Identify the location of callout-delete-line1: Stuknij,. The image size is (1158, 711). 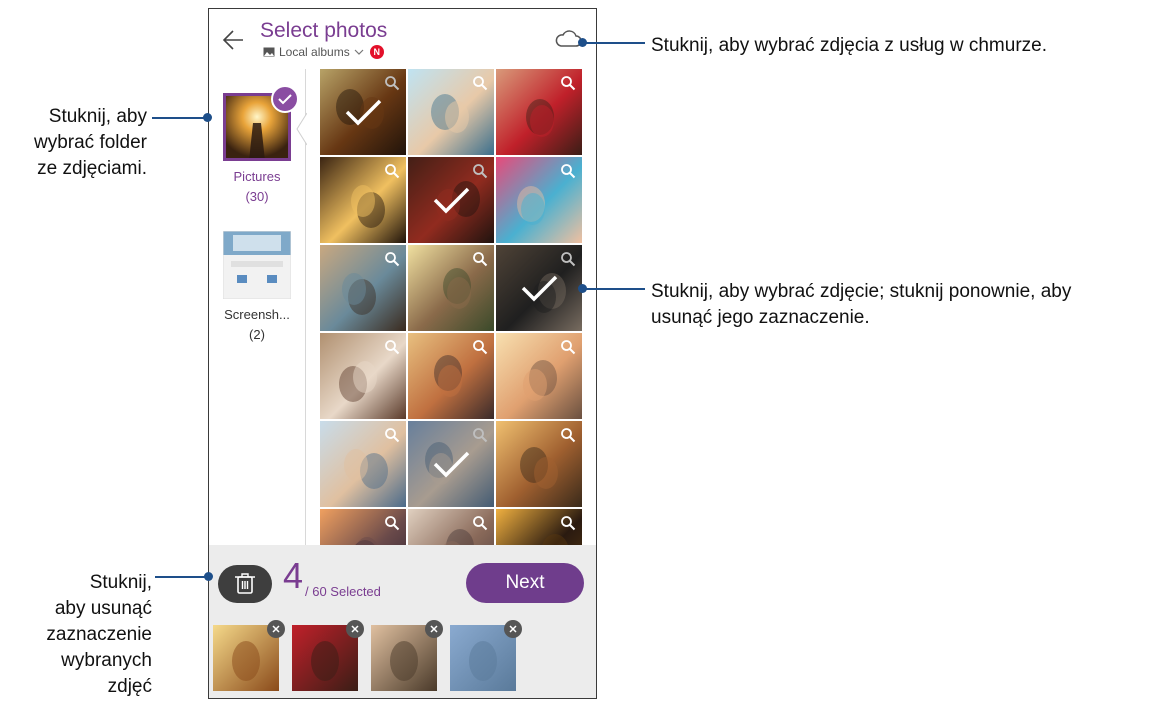
(120, 582).